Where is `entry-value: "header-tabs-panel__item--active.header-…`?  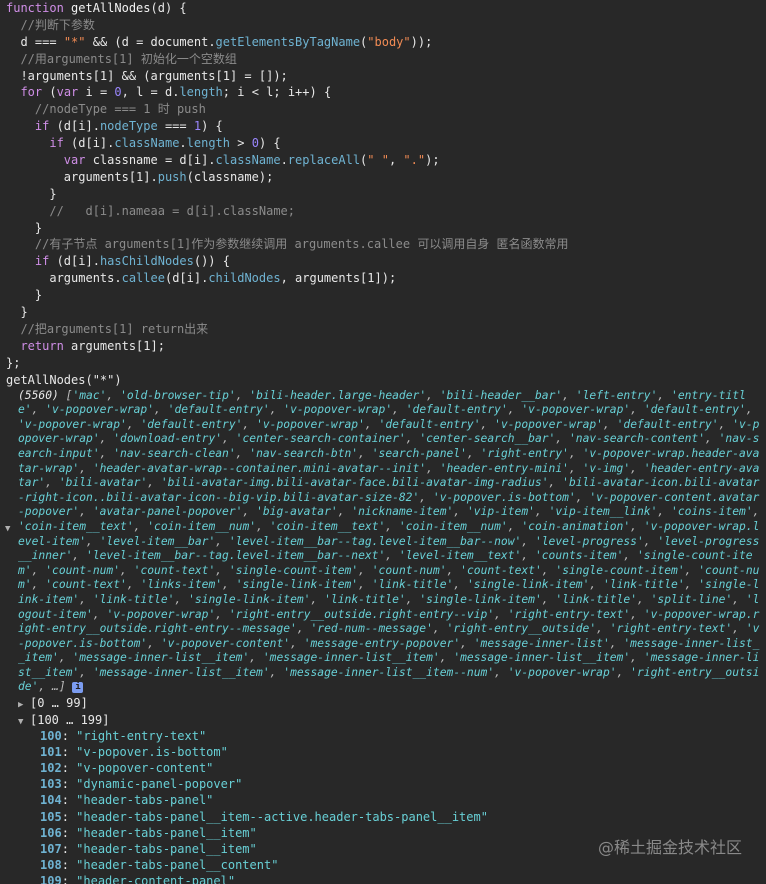
entry-value: "header-tabs-panel__item--active.header-… is located at coordinates (282, 816).